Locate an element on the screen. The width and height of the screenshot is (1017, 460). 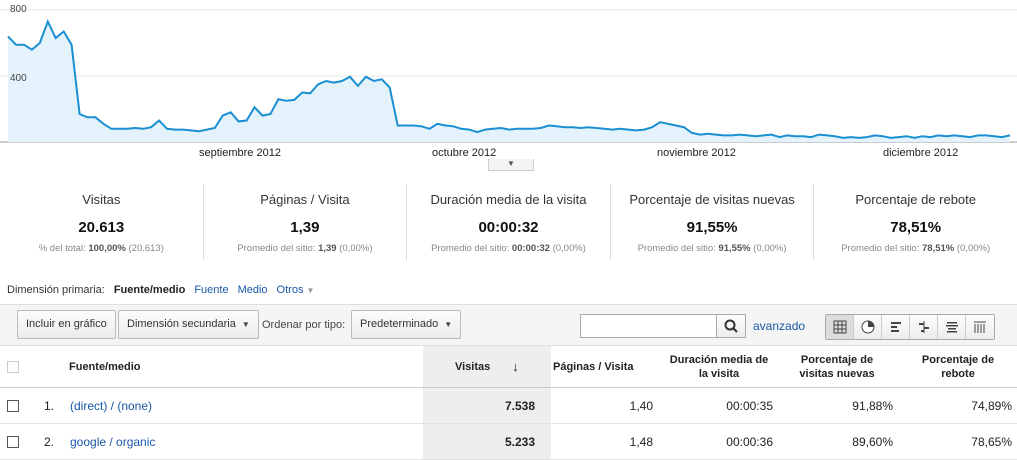
sort-arrow-down-icon: ↓ is located at coordinates (515, 366).